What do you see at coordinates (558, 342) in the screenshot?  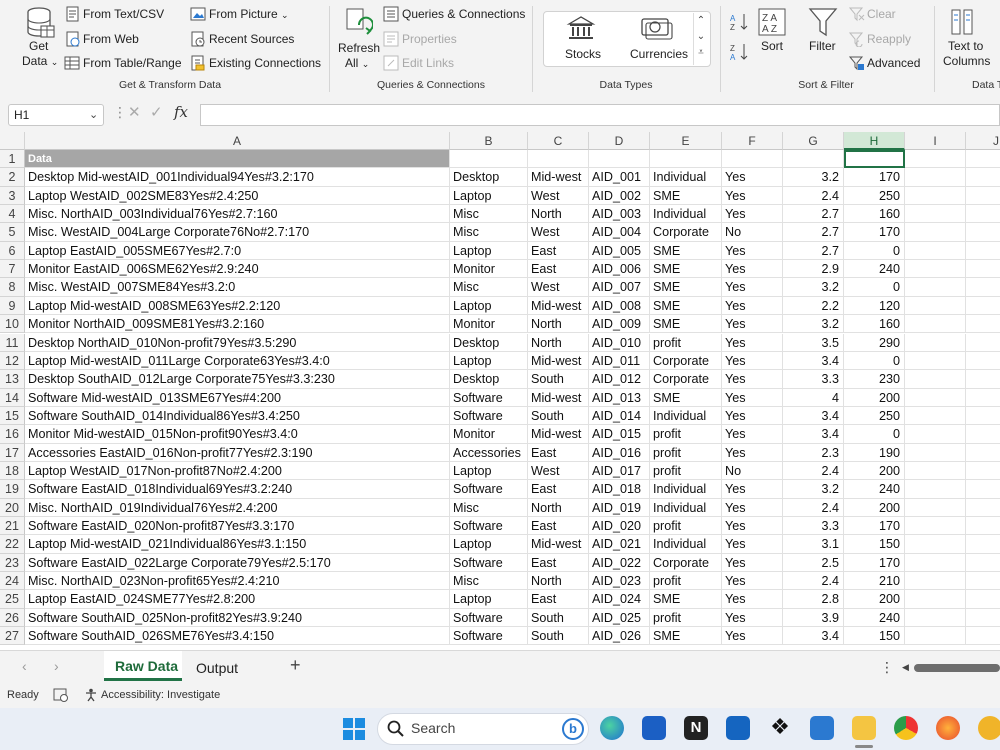 I see `cell-c11: North` at bounding box center [558, 342].